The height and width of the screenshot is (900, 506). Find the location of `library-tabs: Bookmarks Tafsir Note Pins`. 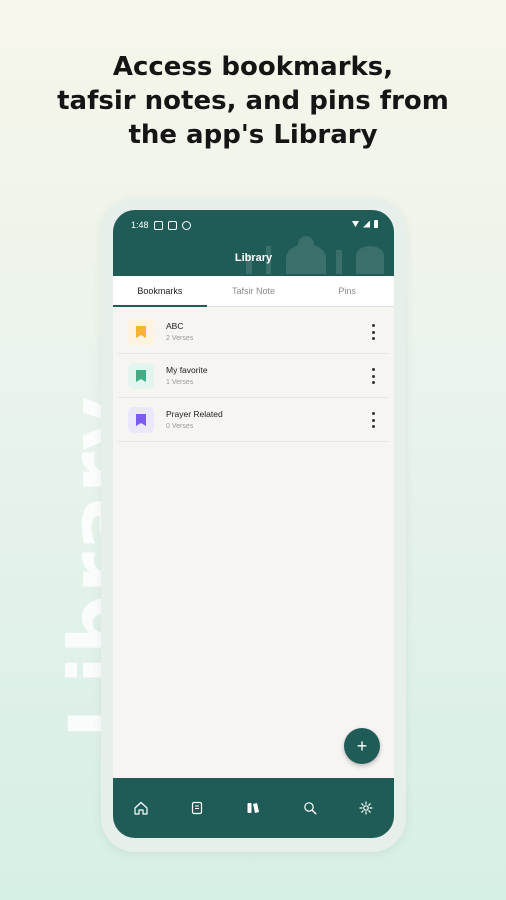

library-tabs: Bookmarks Tafsir Note Pins is located at coordinates (253, 291).